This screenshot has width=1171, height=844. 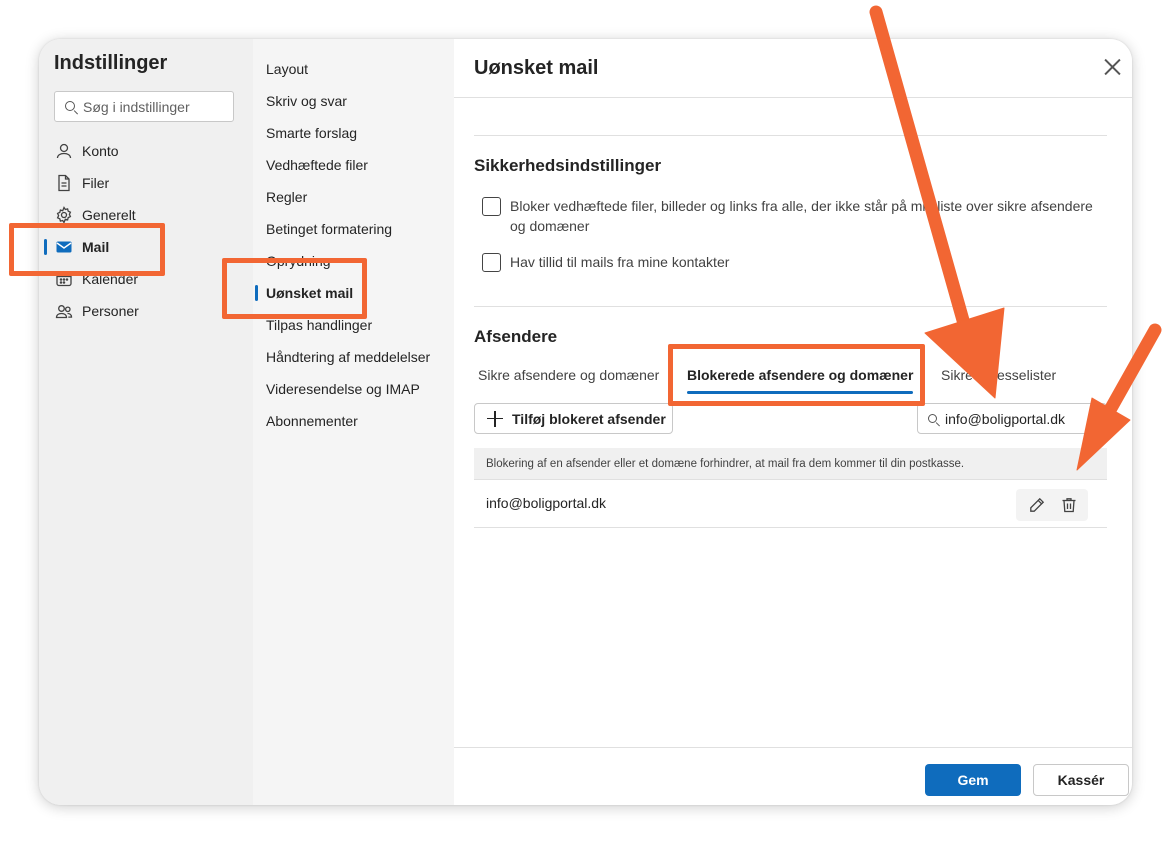 I want to click on settings-search-box, so click(x=144, y=106).